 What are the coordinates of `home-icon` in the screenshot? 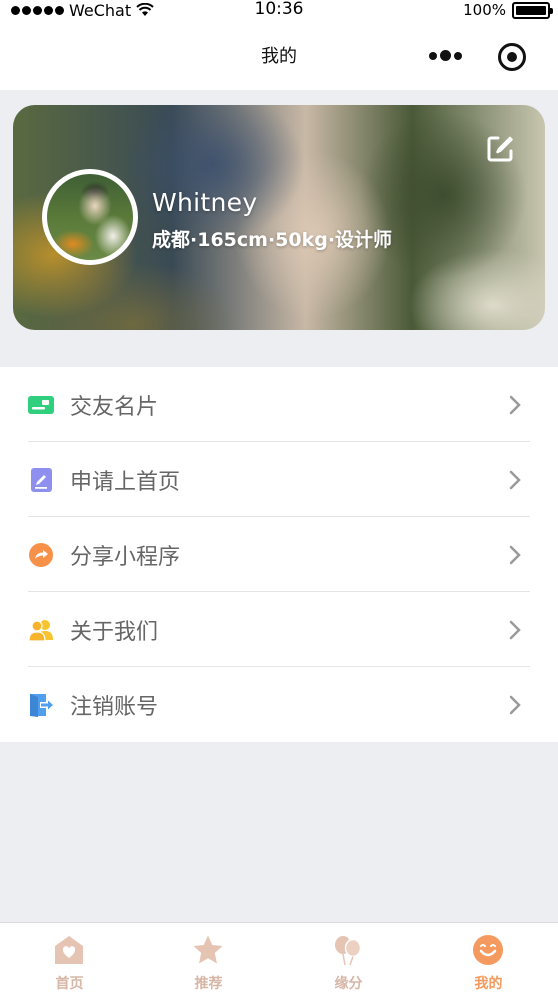 It's located at (69, 950).